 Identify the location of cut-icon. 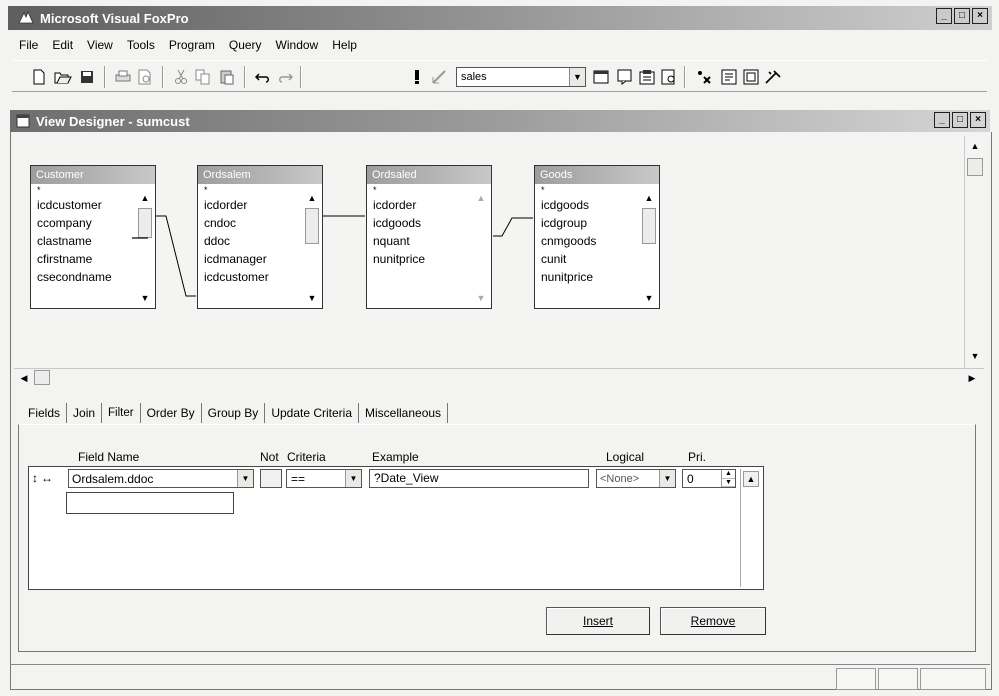
(181, 77).